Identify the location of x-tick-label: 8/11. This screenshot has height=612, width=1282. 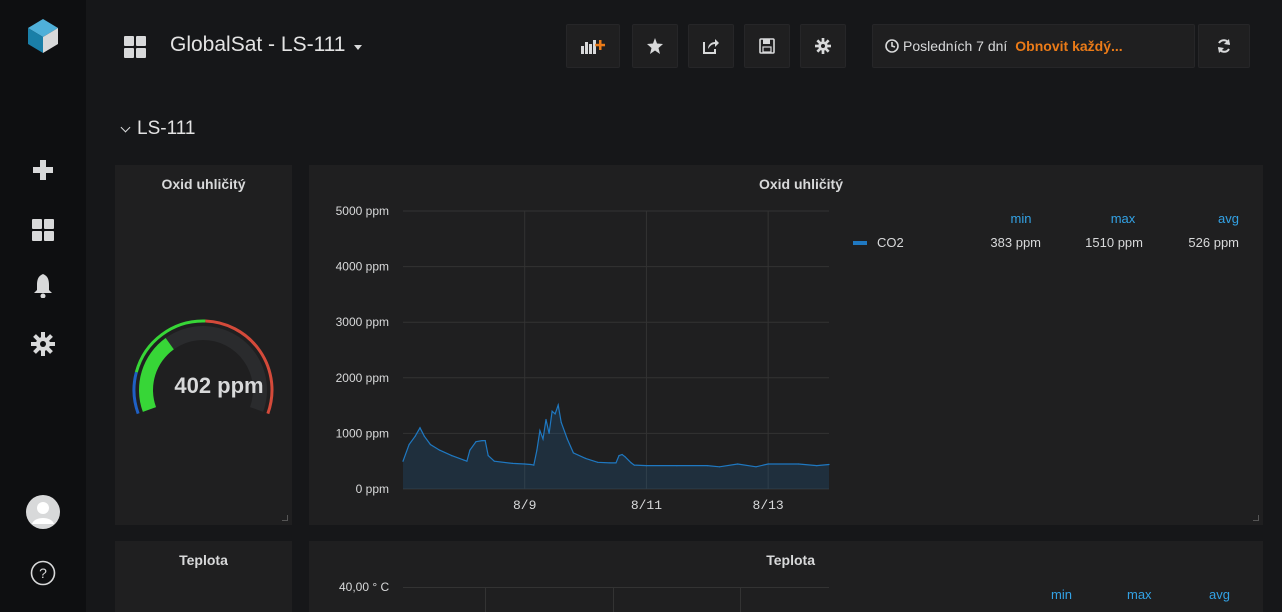
(646, 505).